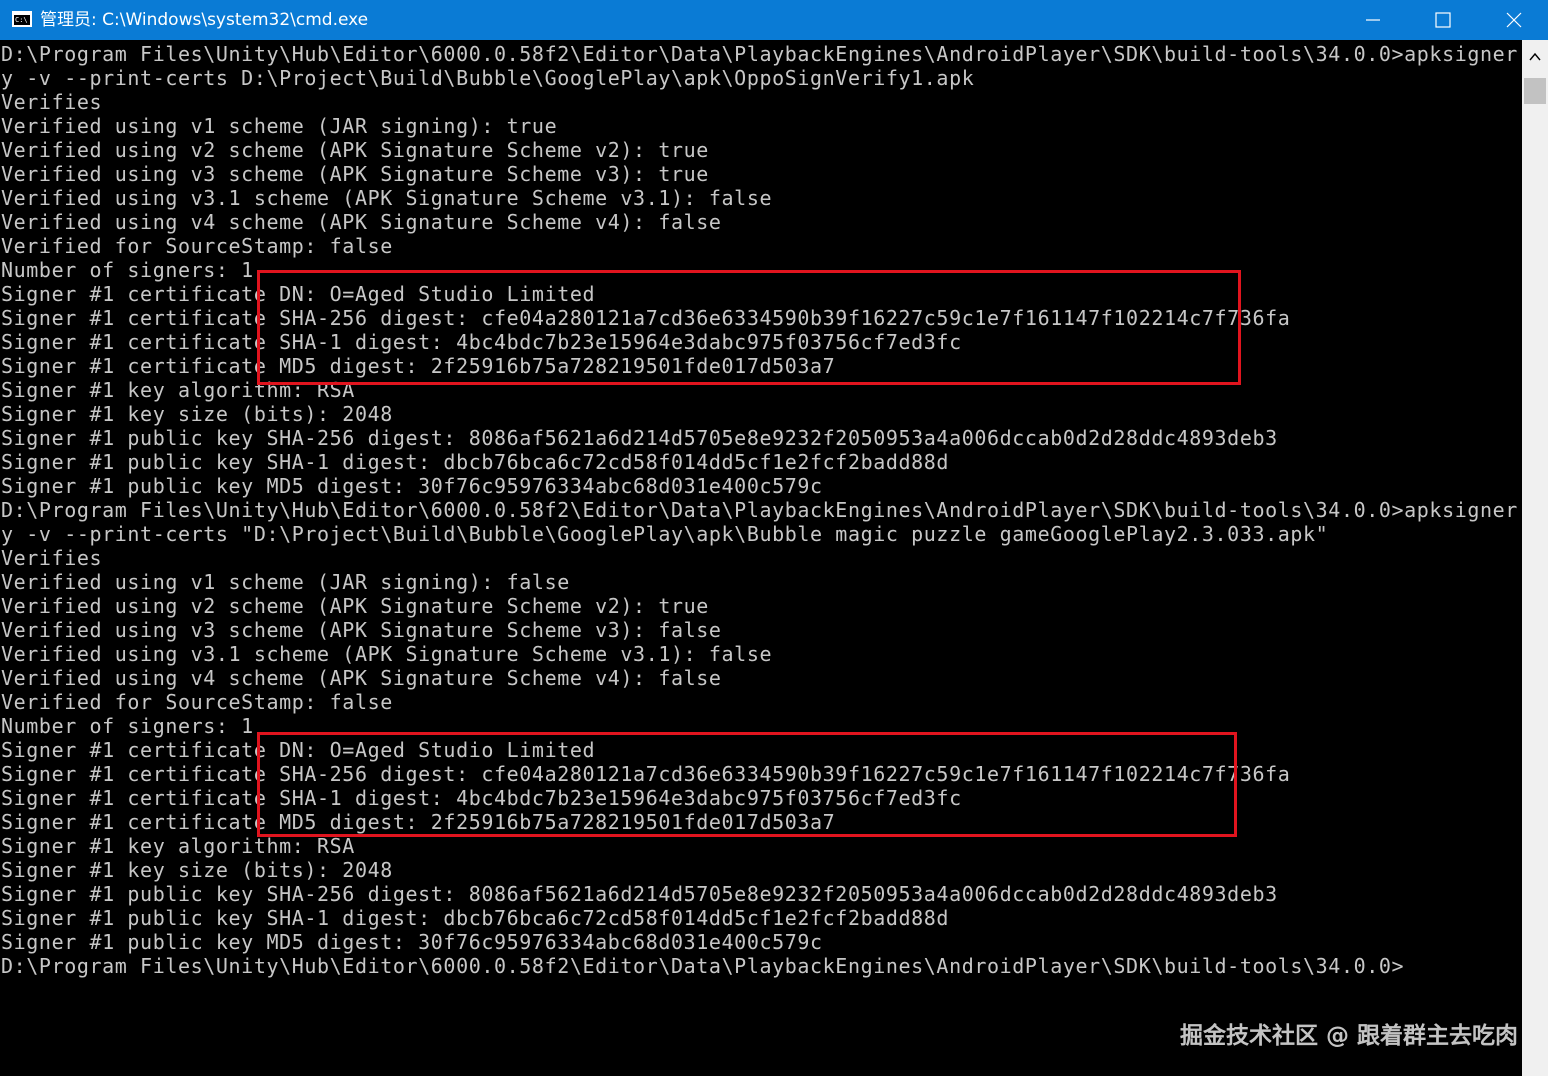 The width and height of the screenshot is (1548, 1076). Describe the element at coordinates (178, 846) in the screenshot. I see `console-line: Signer #1 key algorithm: RSA` at that location.